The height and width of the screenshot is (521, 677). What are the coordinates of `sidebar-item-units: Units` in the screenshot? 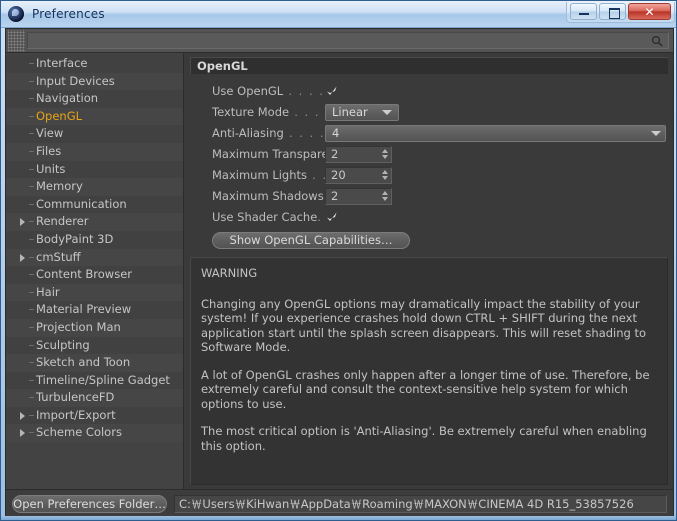 It's located at (94, 169).